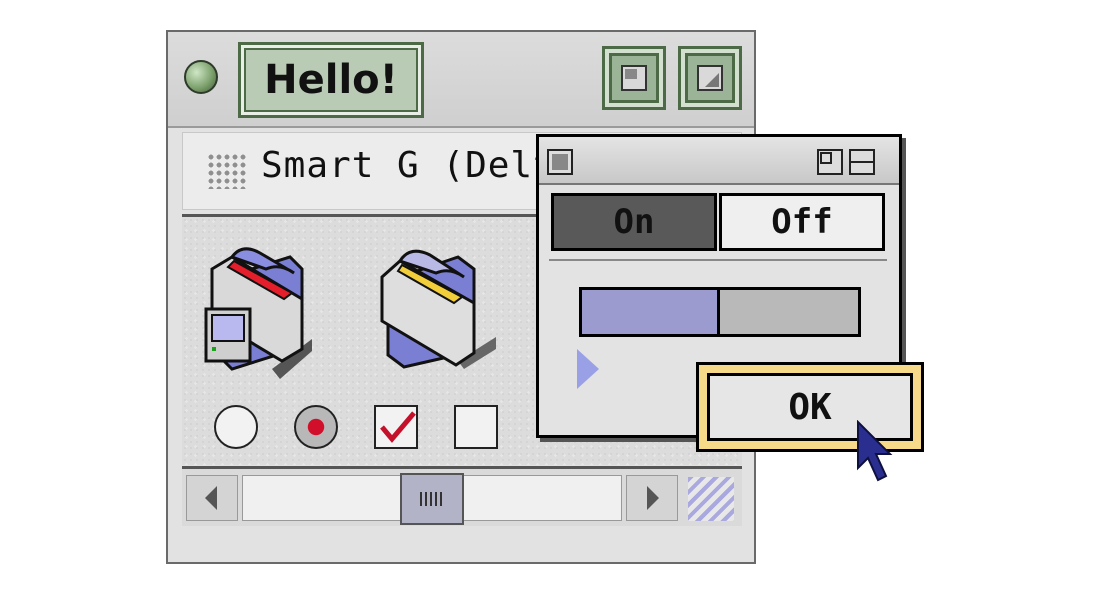 The image size is (1099, 596). I want to click on mouse-pointer-icon, so click(875, 451).